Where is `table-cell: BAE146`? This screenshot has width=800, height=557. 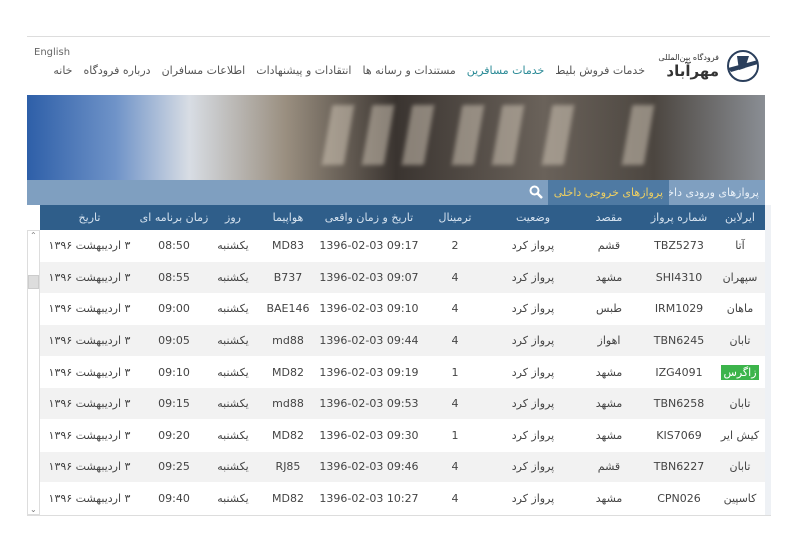
table-cell: BAE146 is located at coordinates (288, 309).